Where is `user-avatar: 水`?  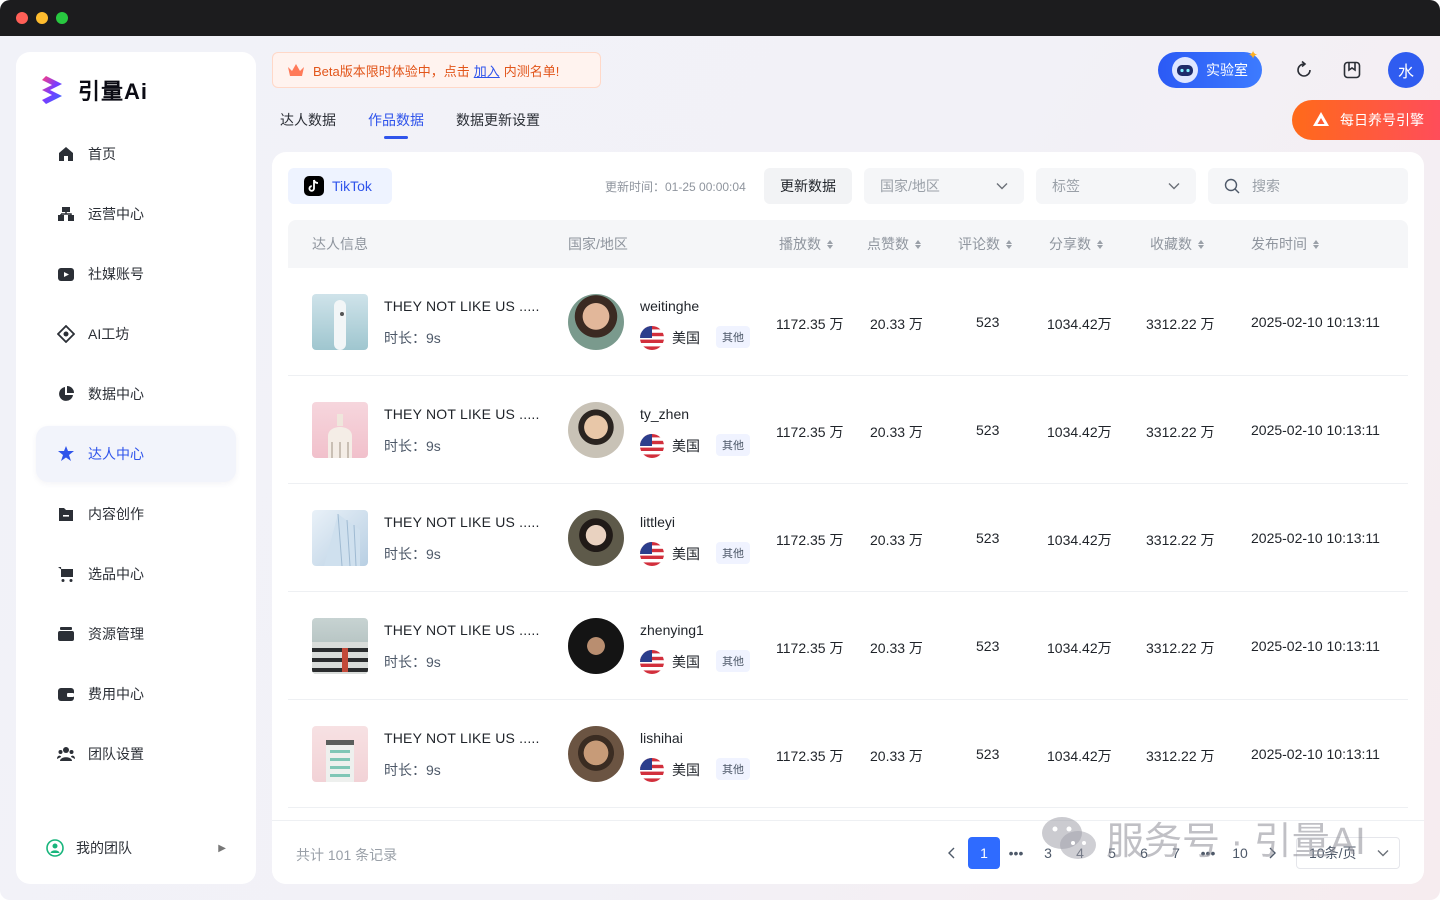
user-avatar: 水 is located at coordinates (1406, 70).